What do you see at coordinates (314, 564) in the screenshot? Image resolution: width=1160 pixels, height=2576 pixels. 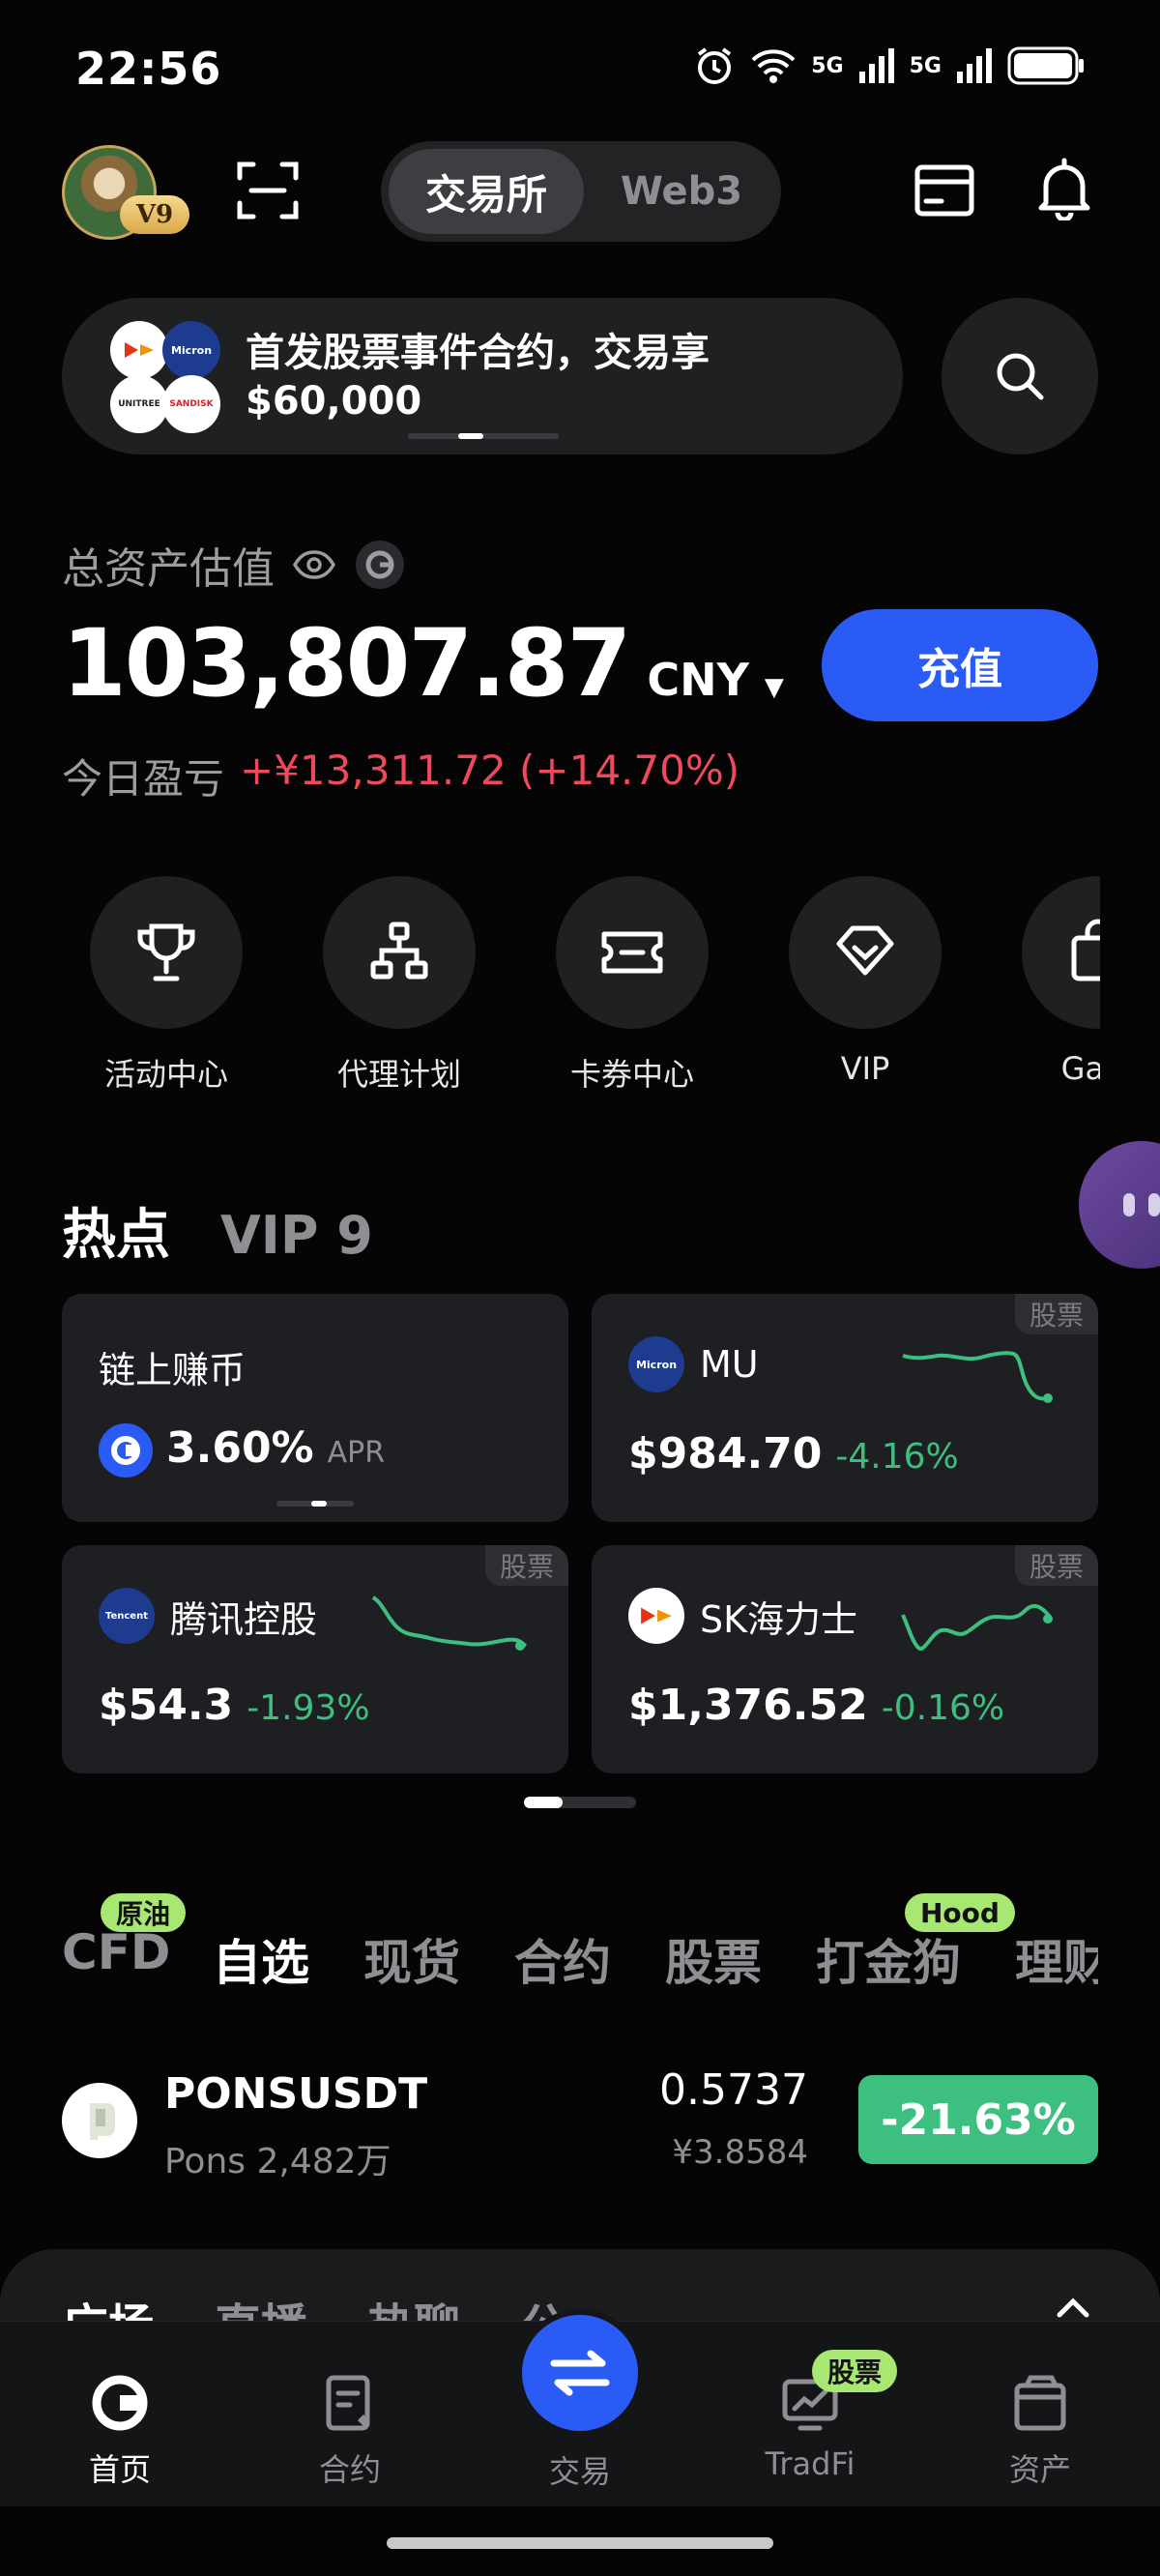 I see `eye-icon` at bounding box center [314, 564].